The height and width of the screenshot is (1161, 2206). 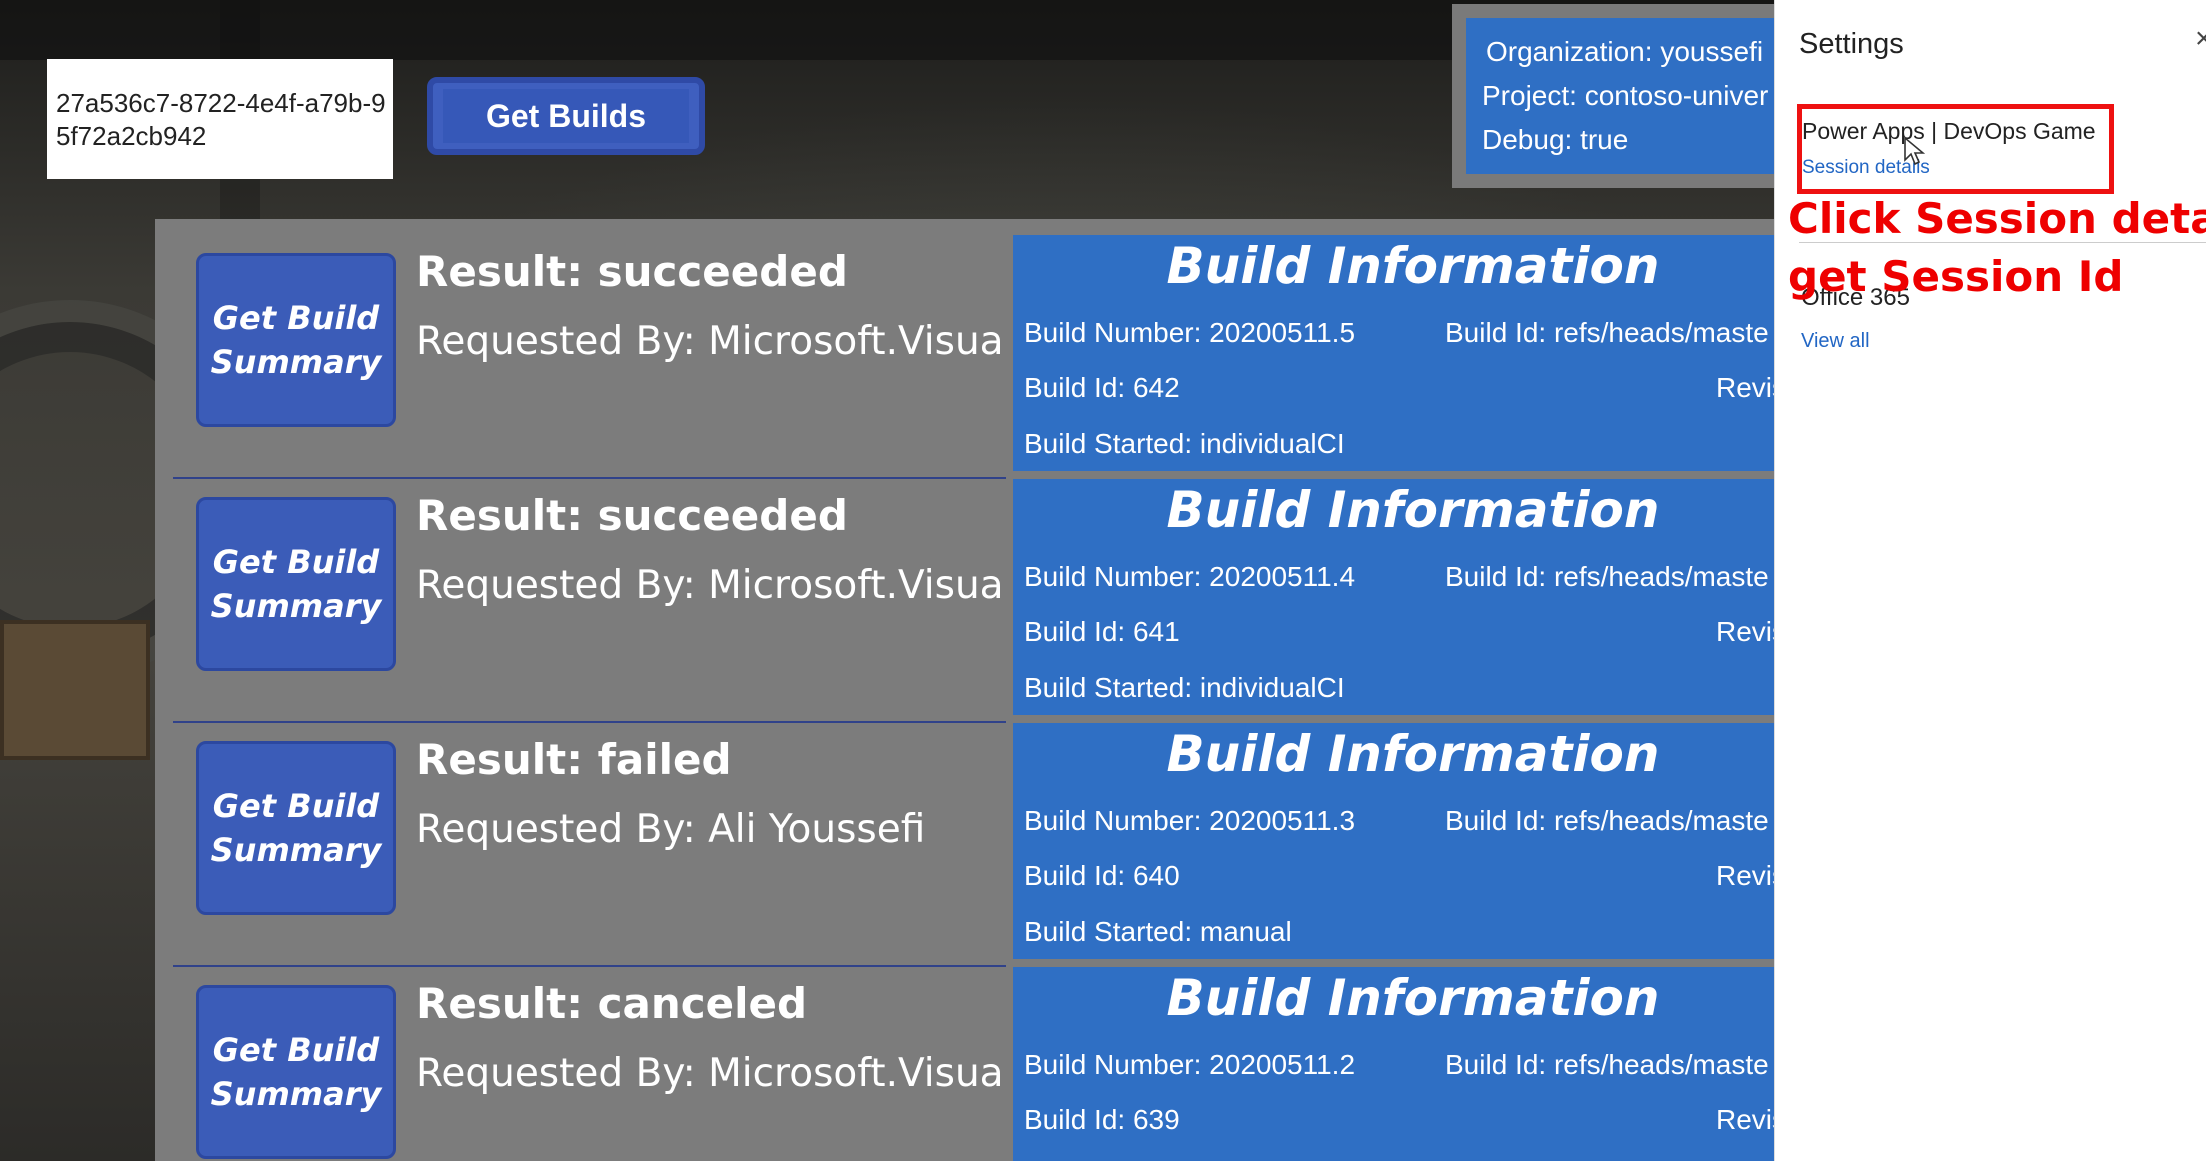 I want to click on get-builds-label: Get Builds, so click(x=566, y=116).